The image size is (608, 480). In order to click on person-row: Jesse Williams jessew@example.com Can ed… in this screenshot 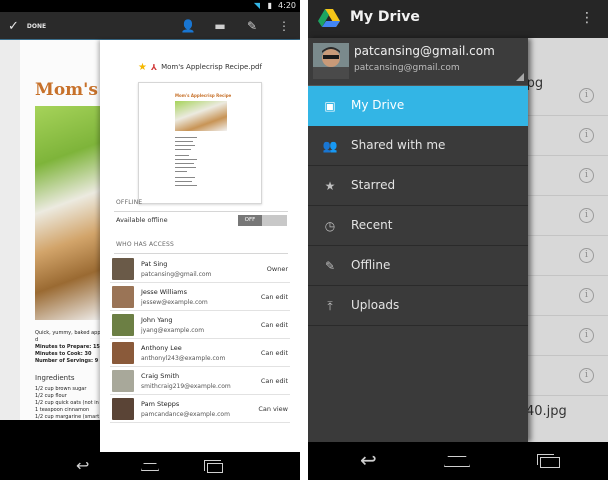, I will do `click(200, 297)`.